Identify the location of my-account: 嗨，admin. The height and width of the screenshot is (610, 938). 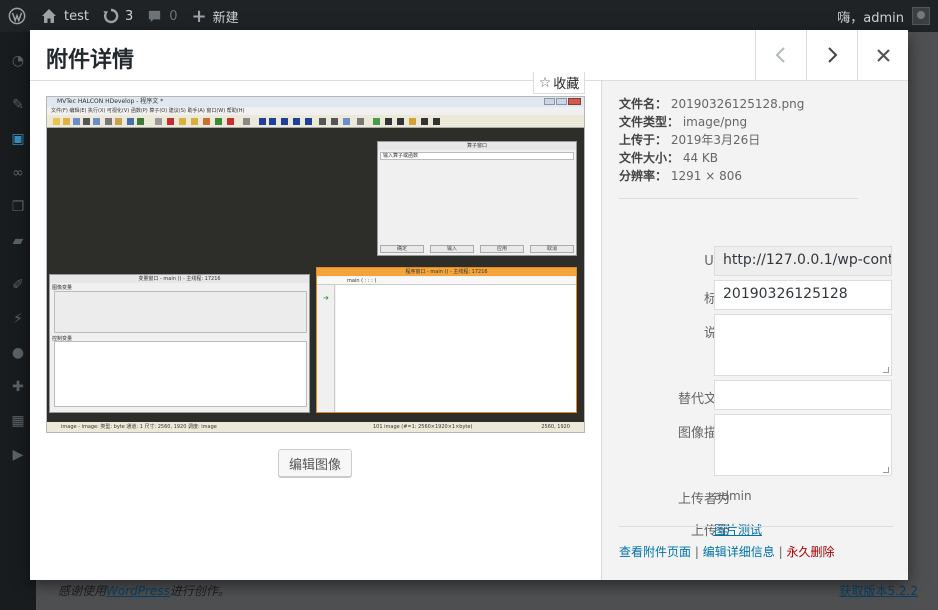
(887, 16).